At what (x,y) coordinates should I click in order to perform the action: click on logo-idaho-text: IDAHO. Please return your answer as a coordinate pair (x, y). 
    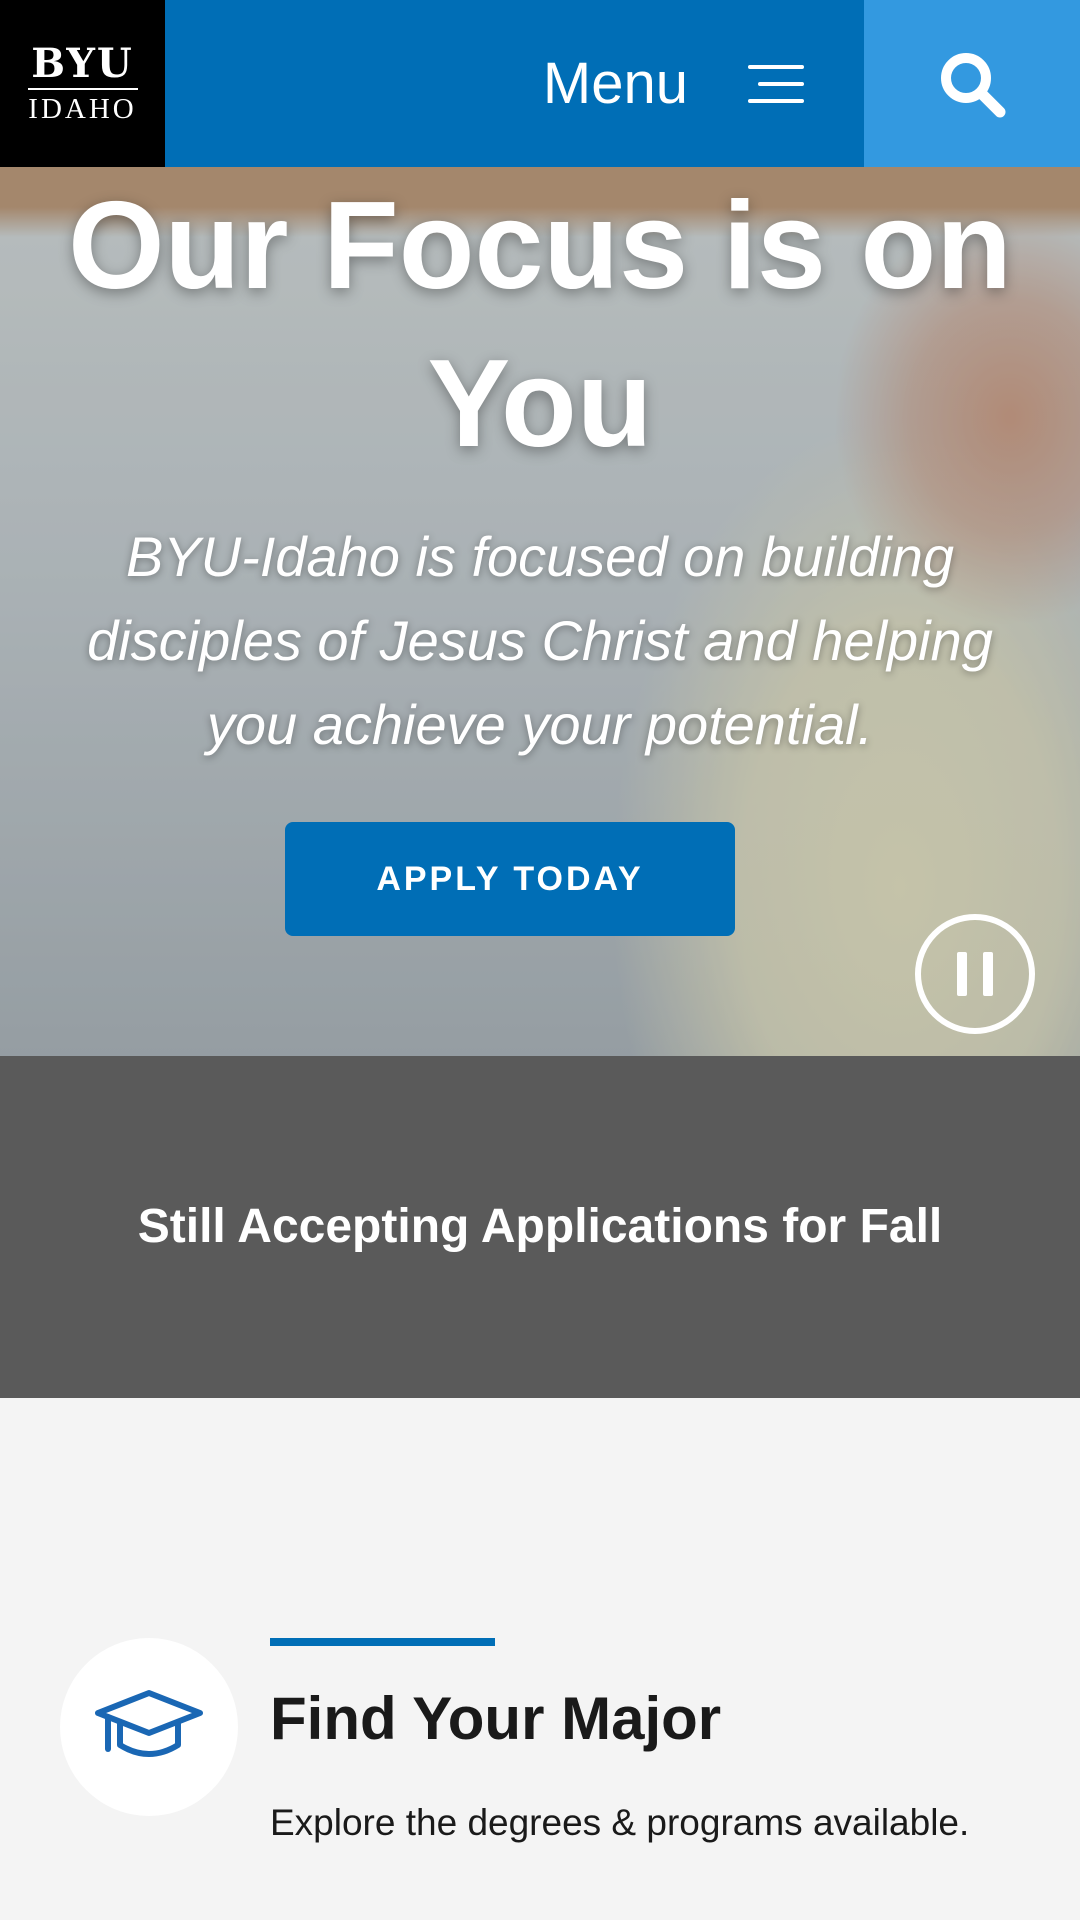
    Looking at the image, I should click on (82, 108).